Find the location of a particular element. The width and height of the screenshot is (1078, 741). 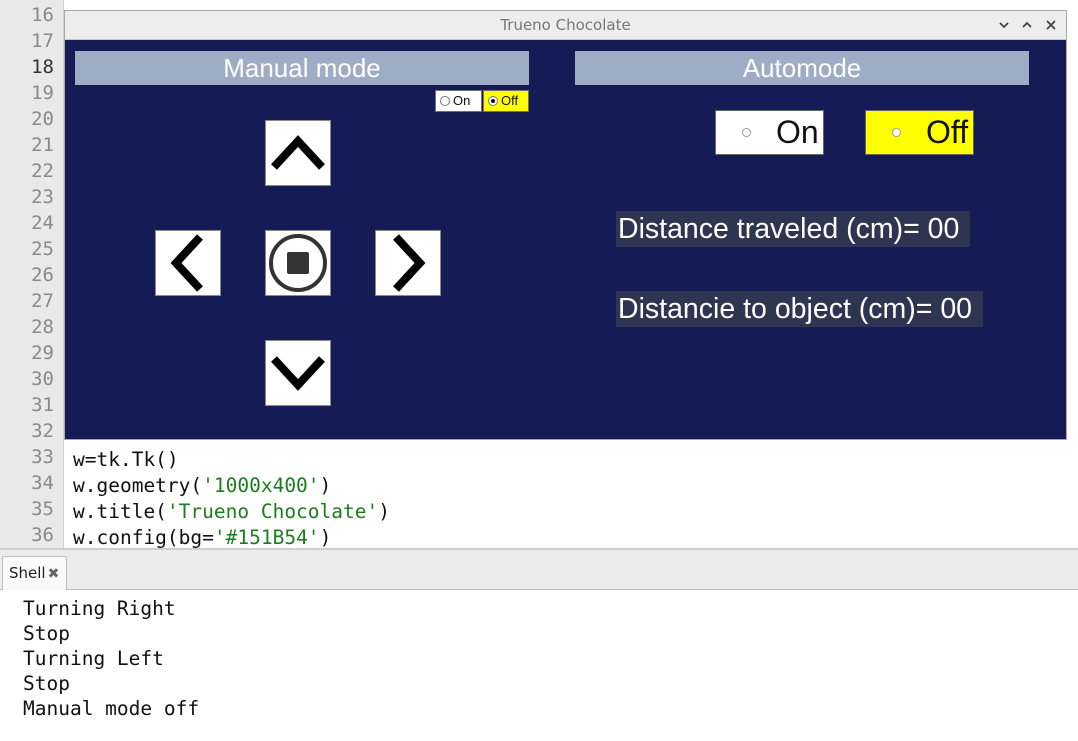

line-number: 24 is located at coordinates (42, 223).